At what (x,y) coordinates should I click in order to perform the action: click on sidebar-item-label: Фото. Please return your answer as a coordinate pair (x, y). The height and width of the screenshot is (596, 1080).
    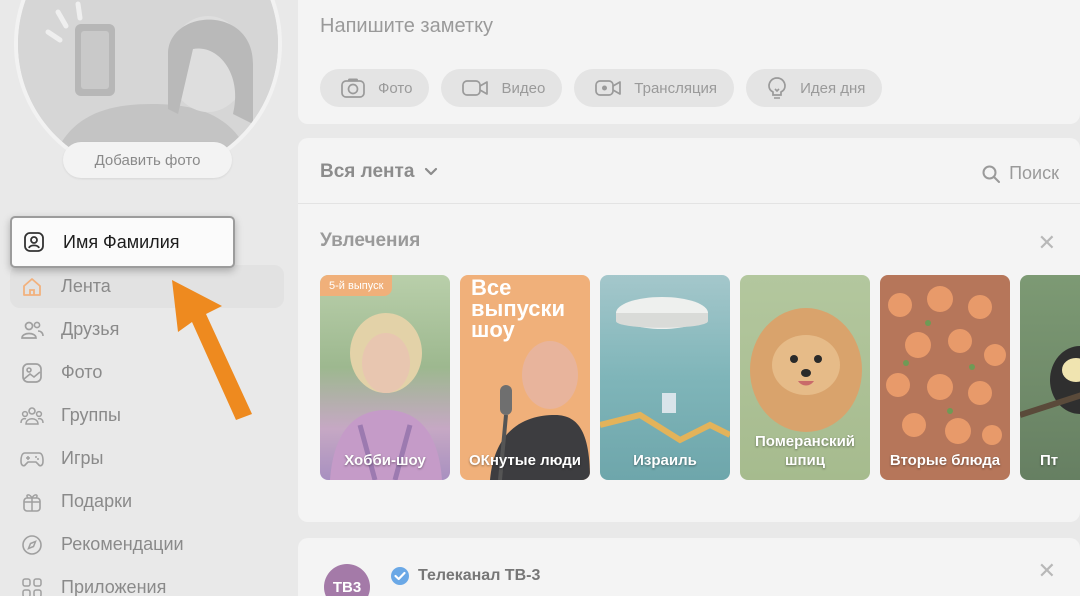
    Looking at the image, I should click on (82, 372).